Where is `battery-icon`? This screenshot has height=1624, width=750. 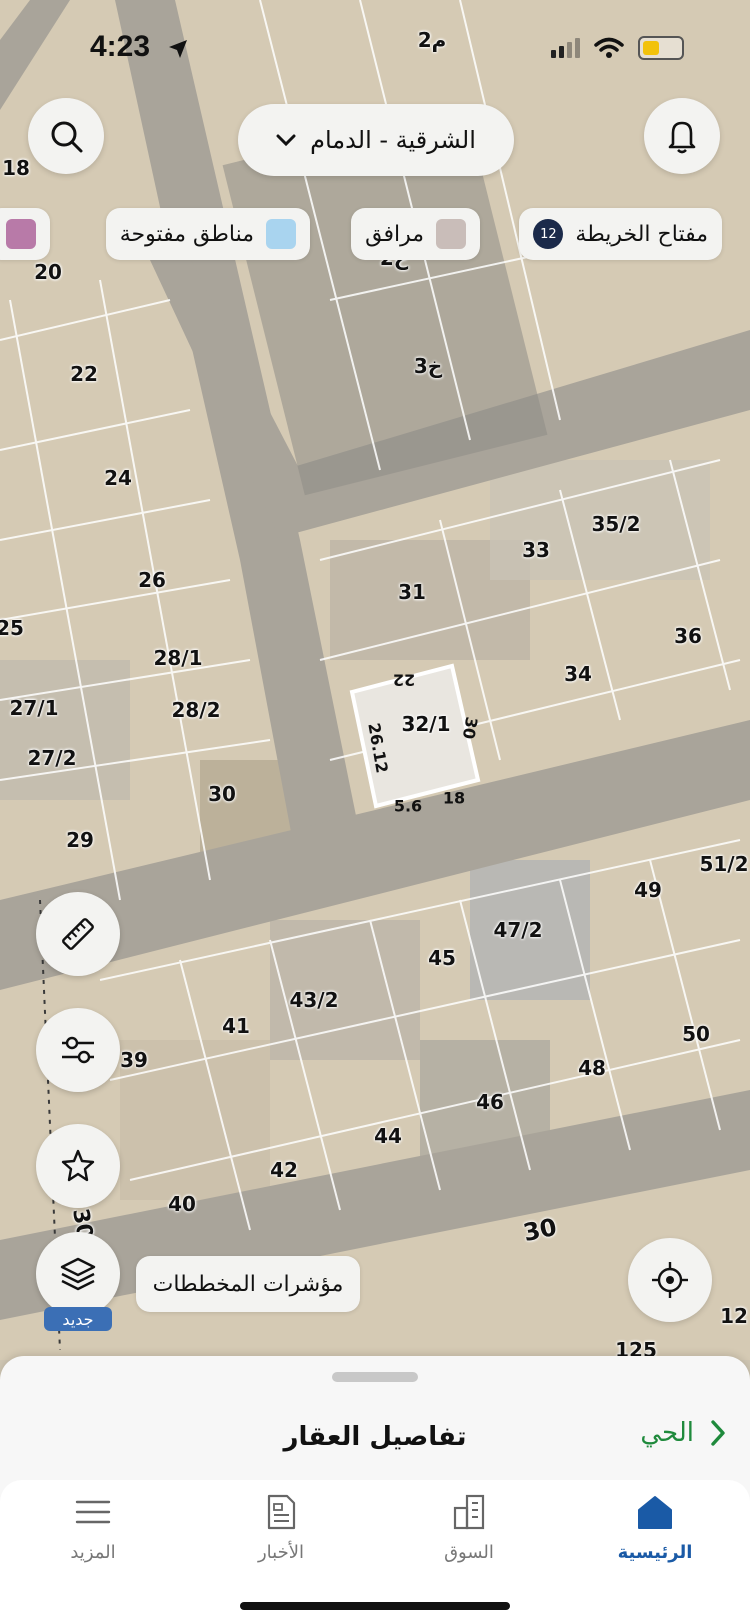
battery-icon is located at coordinates (661, 48).